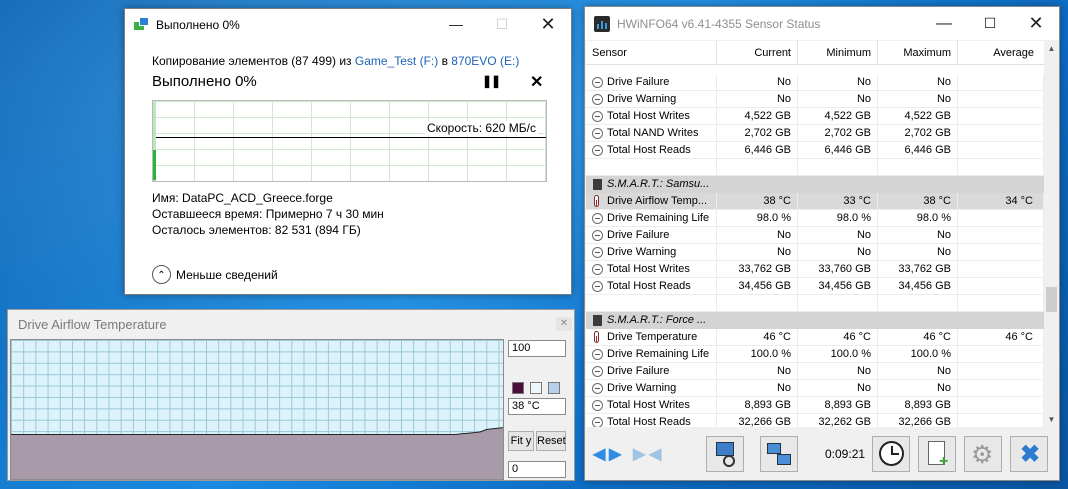  I want to click on percent-complete-label: Выполнено 0%, so click(204, 81).